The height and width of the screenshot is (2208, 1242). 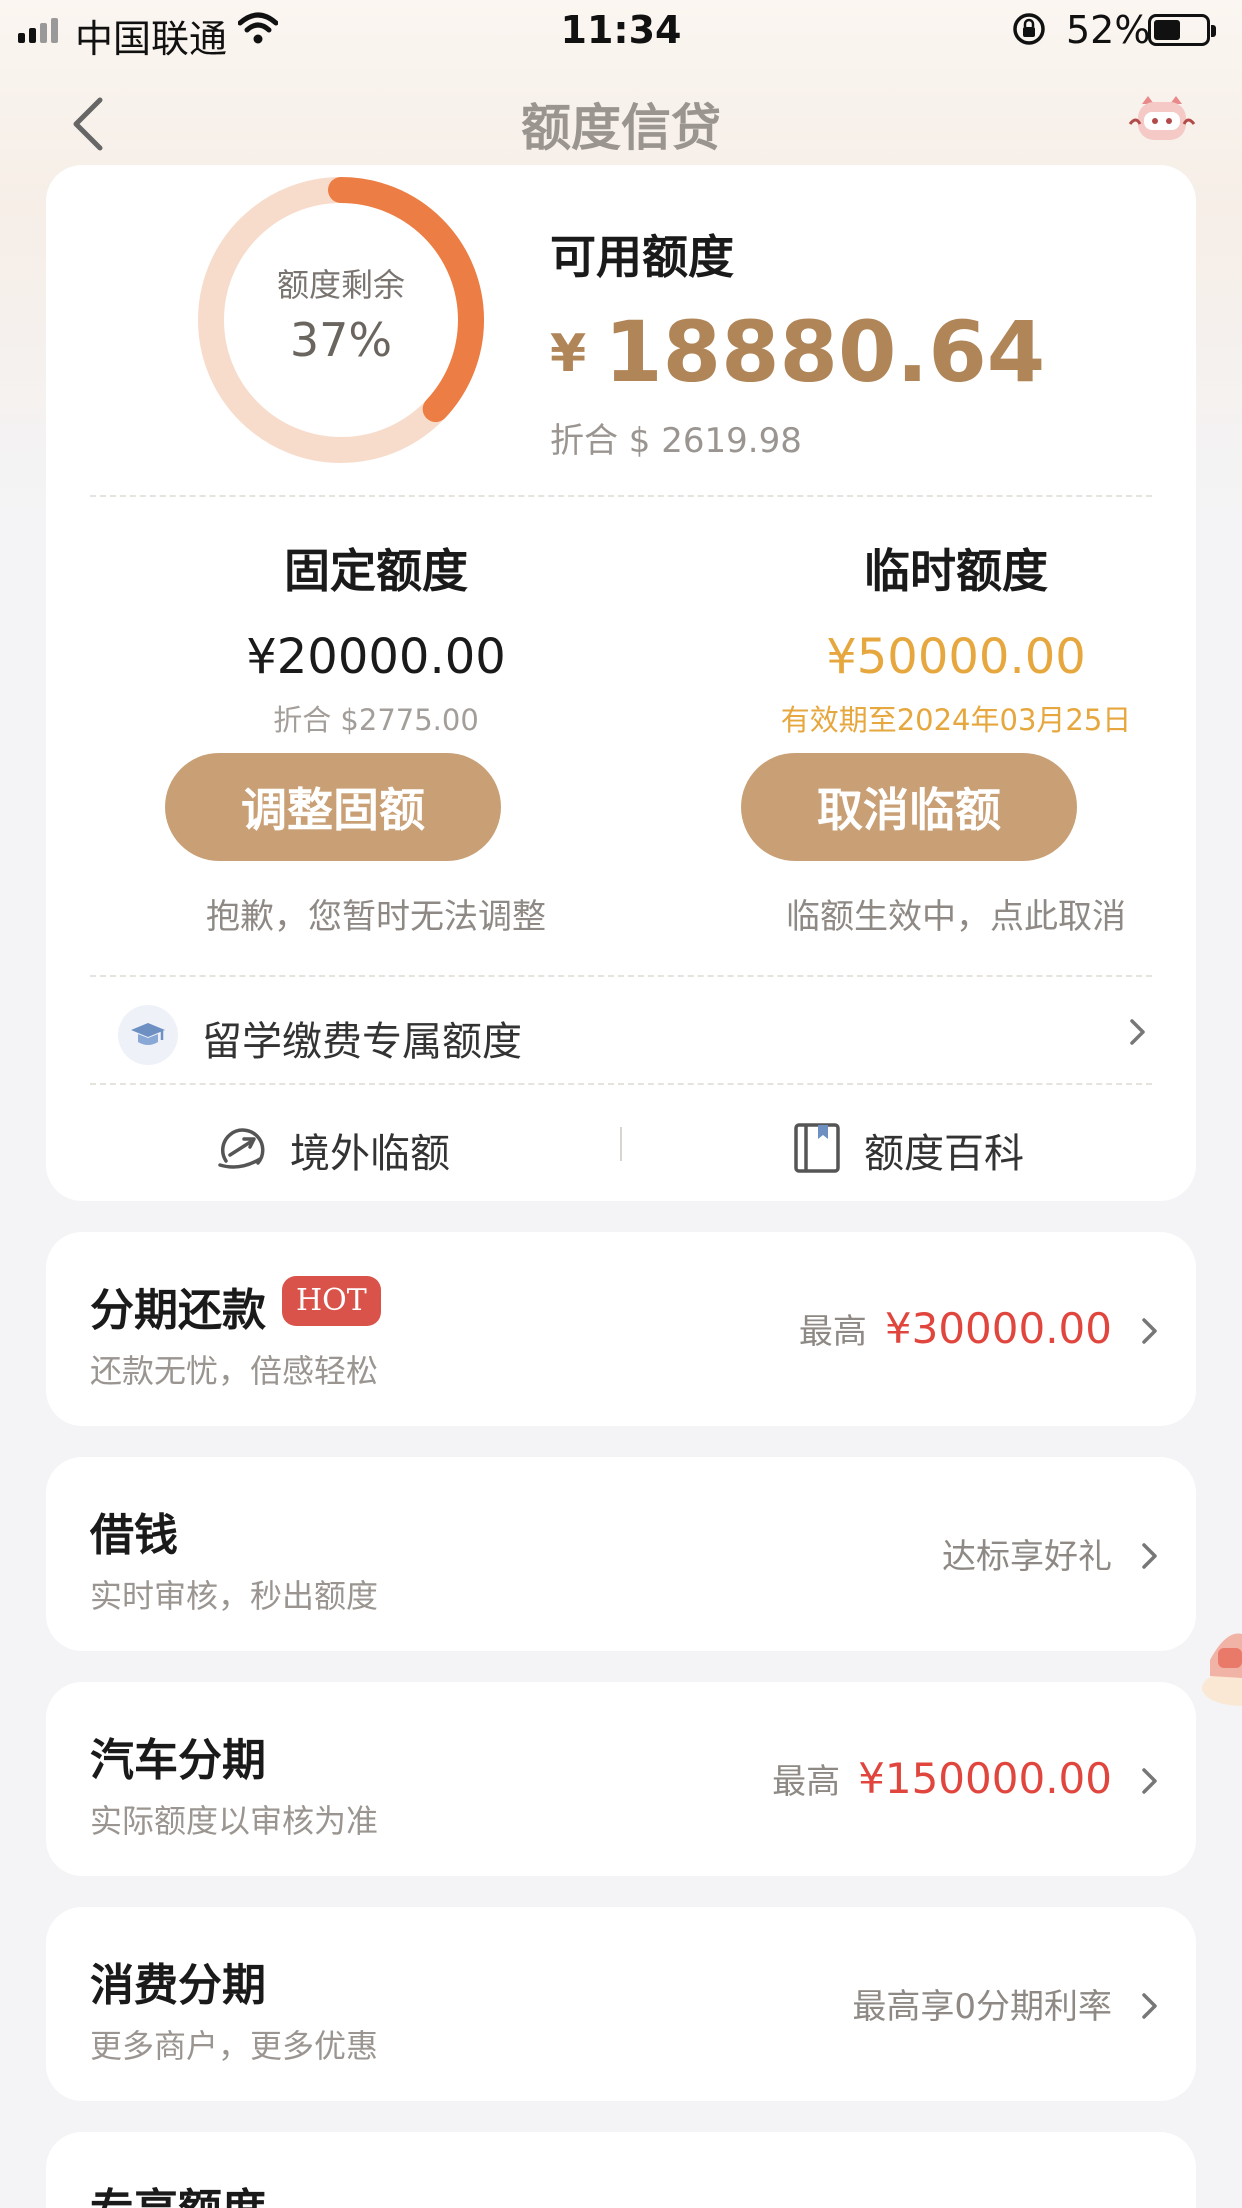 I want to click on available-amount-value: 18880.64, so click(x=825, y=352).